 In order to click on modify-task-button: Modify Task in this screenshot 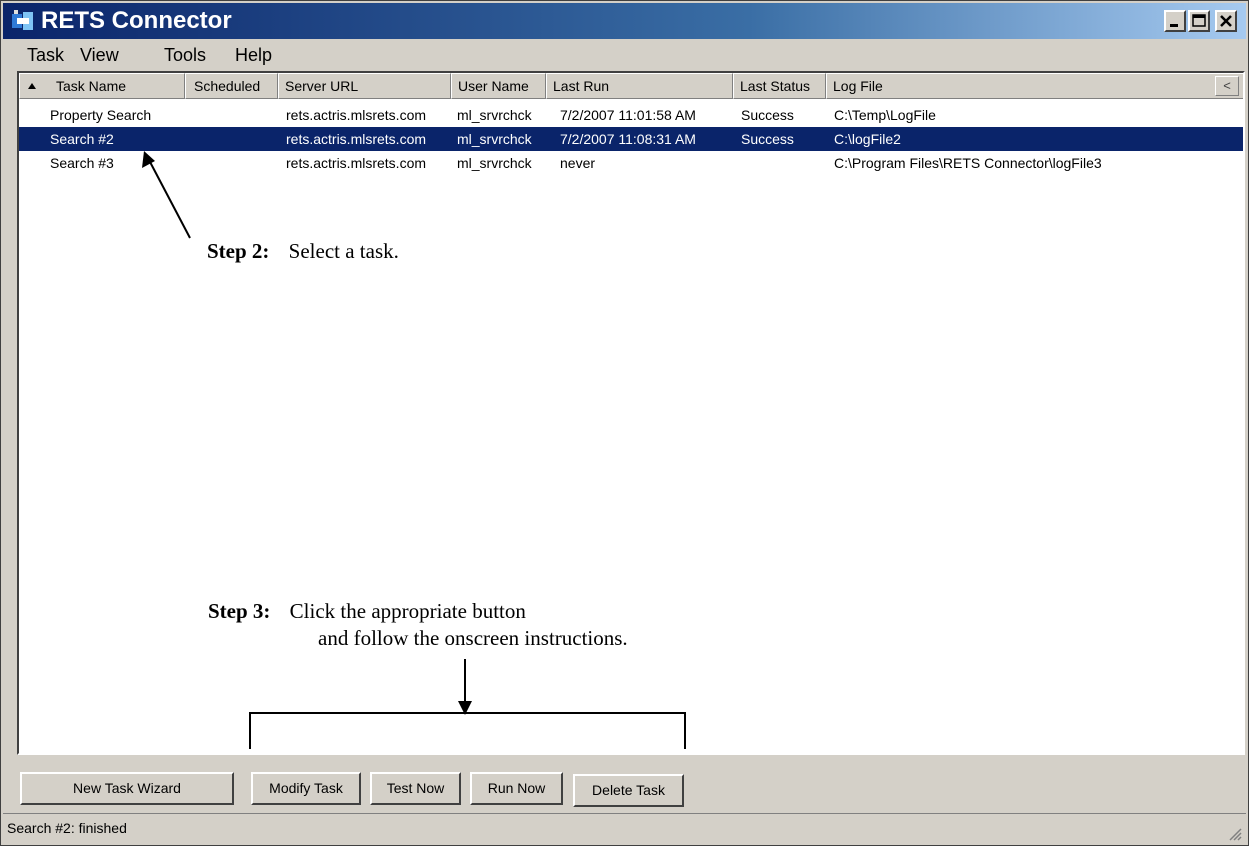, I will do `click(306, 788)`.